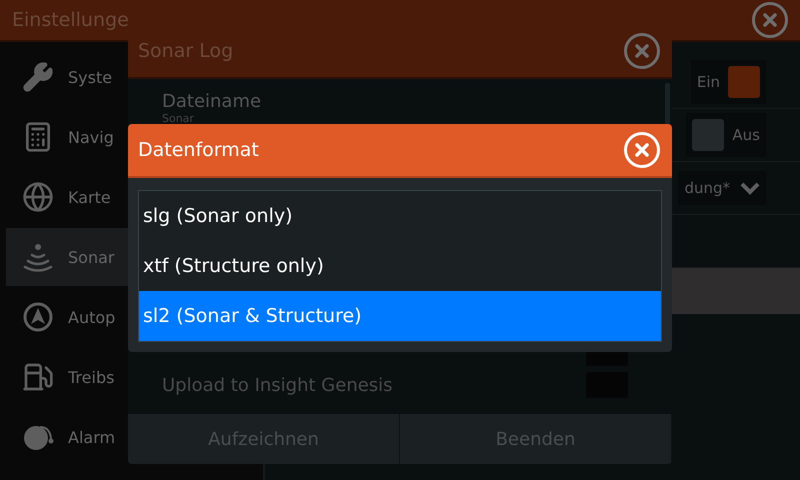  What do you see at coordinates (90, 77) in the screenshot?
I see `sidebar-label: Syste` at bounding box center [90, 77].